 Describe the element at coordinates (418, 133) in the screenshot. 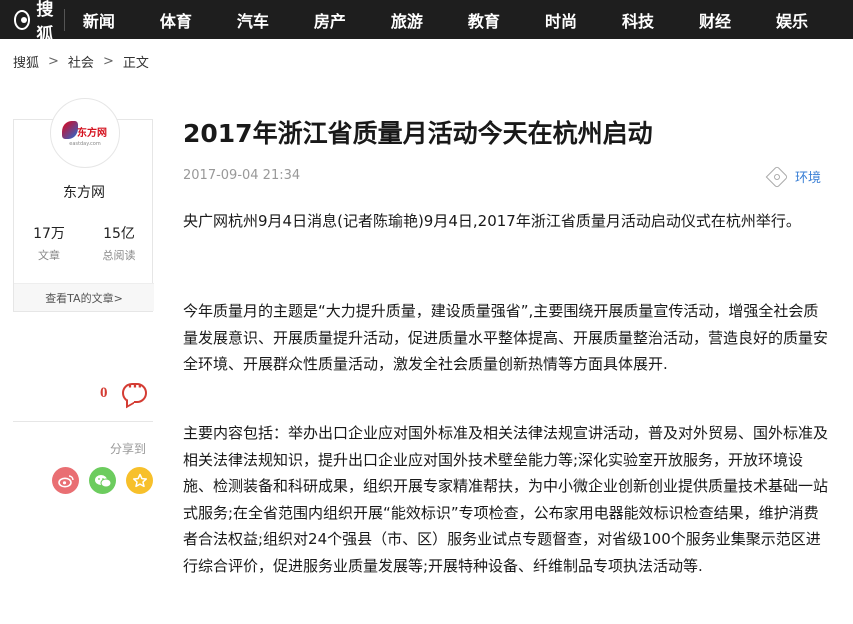

I see `article-title: 2017年浙江省质量月活动今天在杭州启动` at that location.